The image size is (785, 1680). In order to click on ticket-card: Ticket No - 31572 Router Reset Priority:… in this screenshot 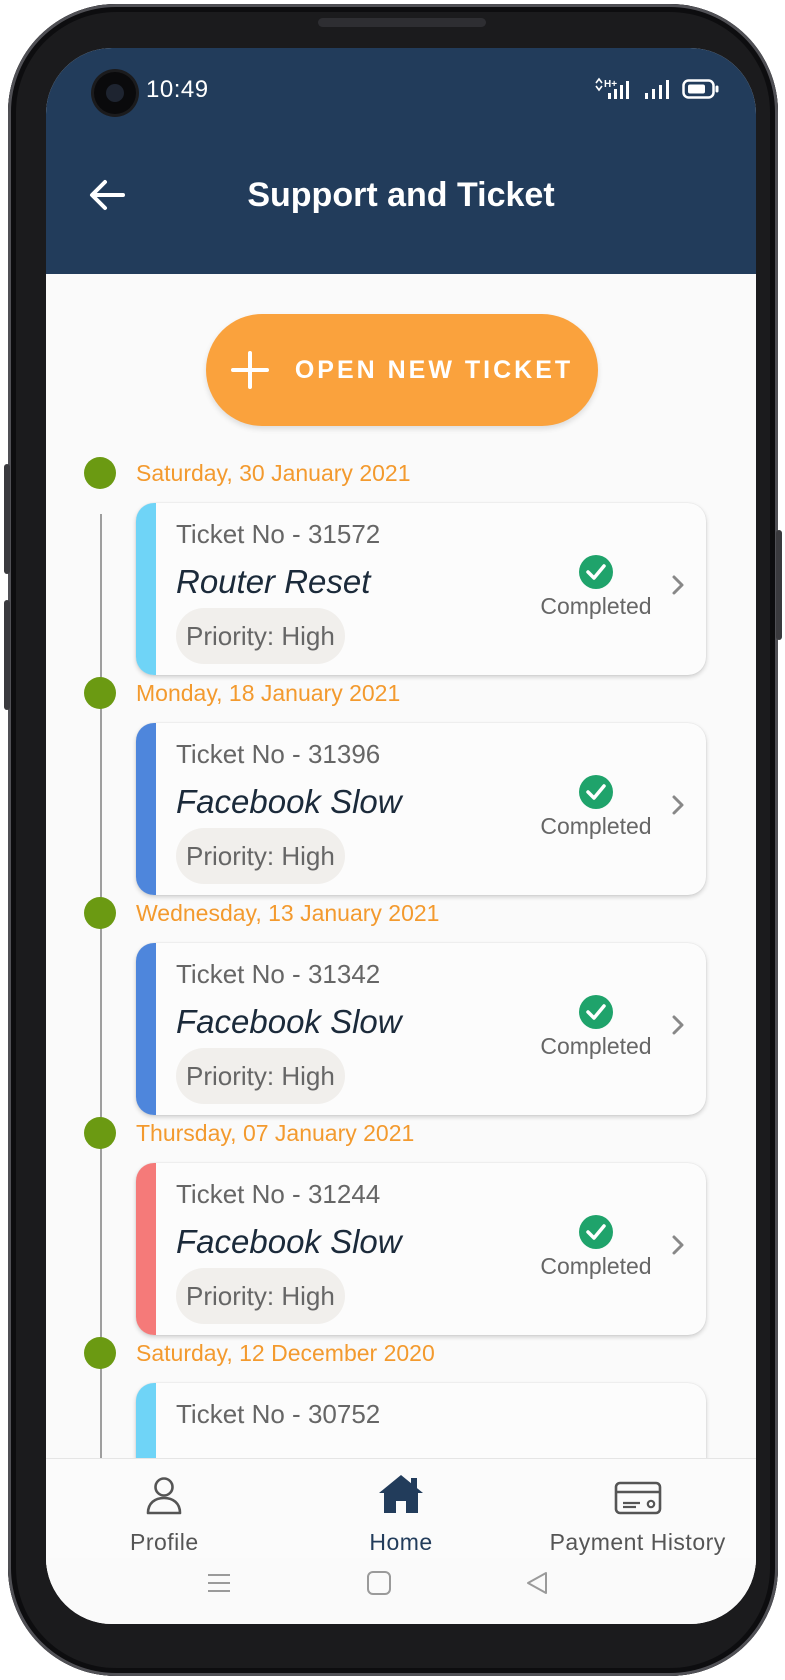, I will do `click(421, 589)`.